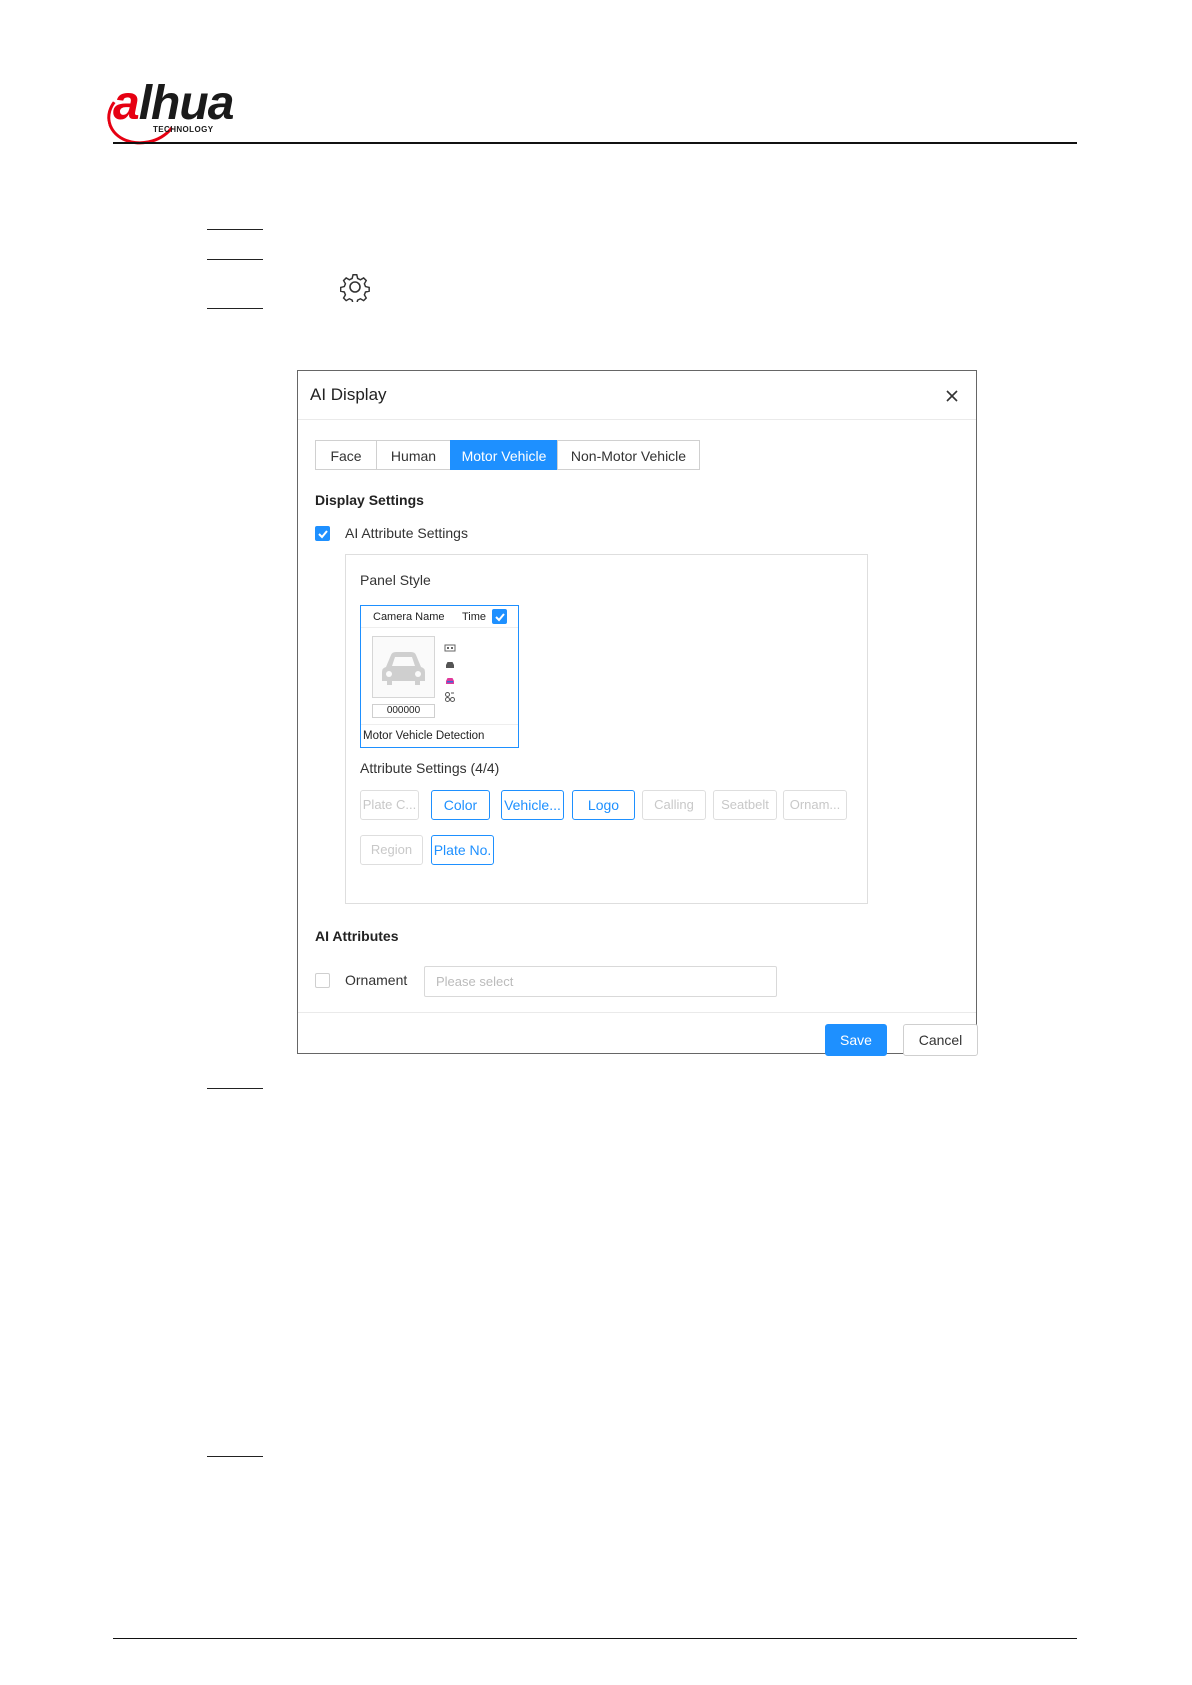  I want to click on time-label: Time, so click(474, 617).